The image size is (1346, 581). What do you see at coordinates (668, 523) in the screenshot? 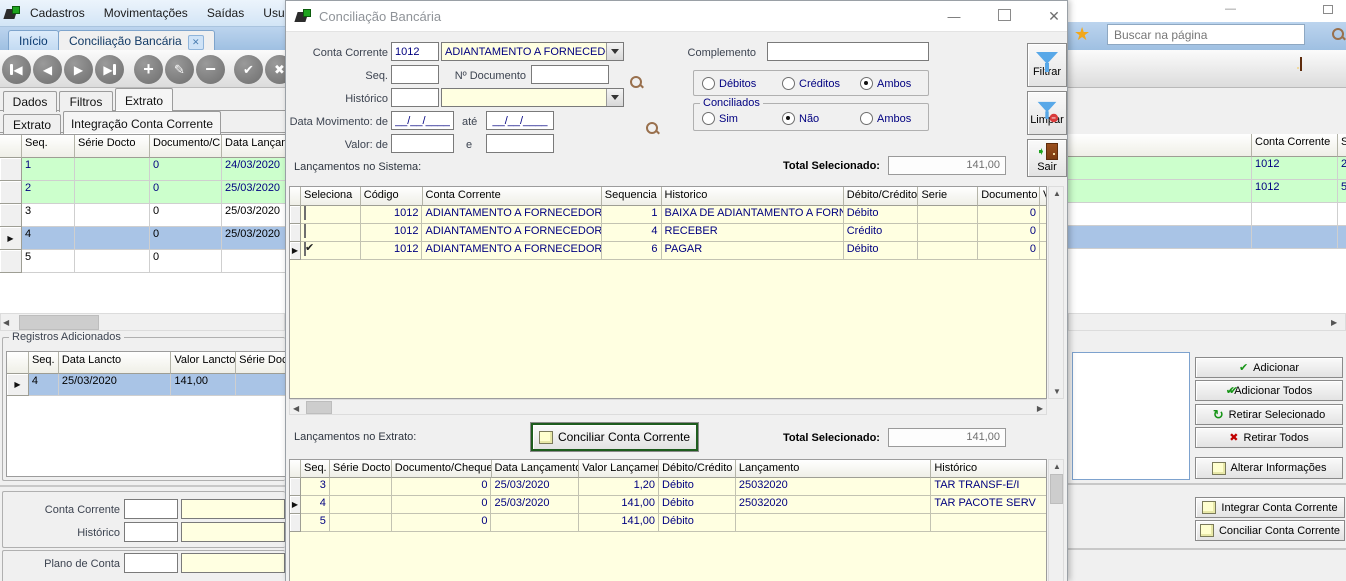
I see `table-row: 5 0 141,00 Débito` at bounding box center [668, 523].